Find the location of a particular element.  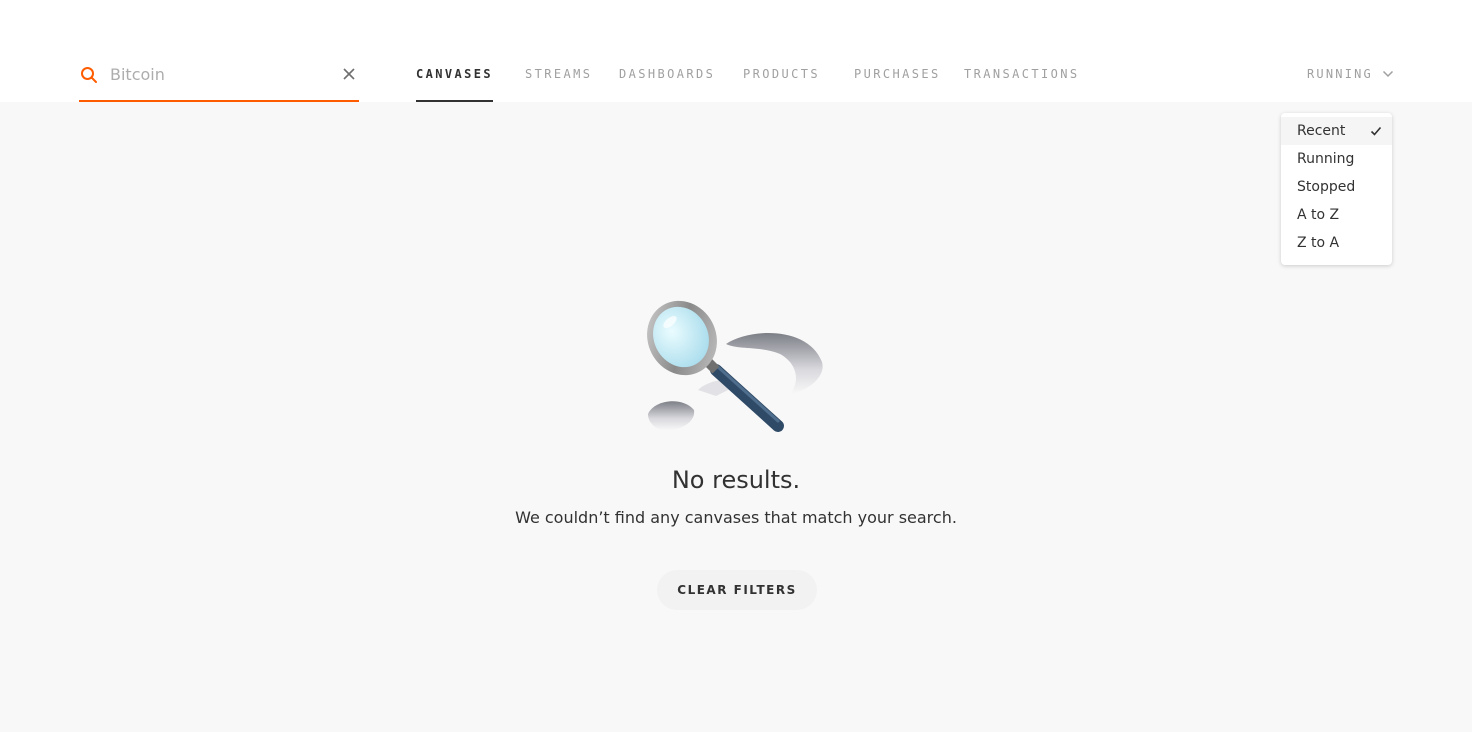

handle-highlight is located at coordinates (748, 394).